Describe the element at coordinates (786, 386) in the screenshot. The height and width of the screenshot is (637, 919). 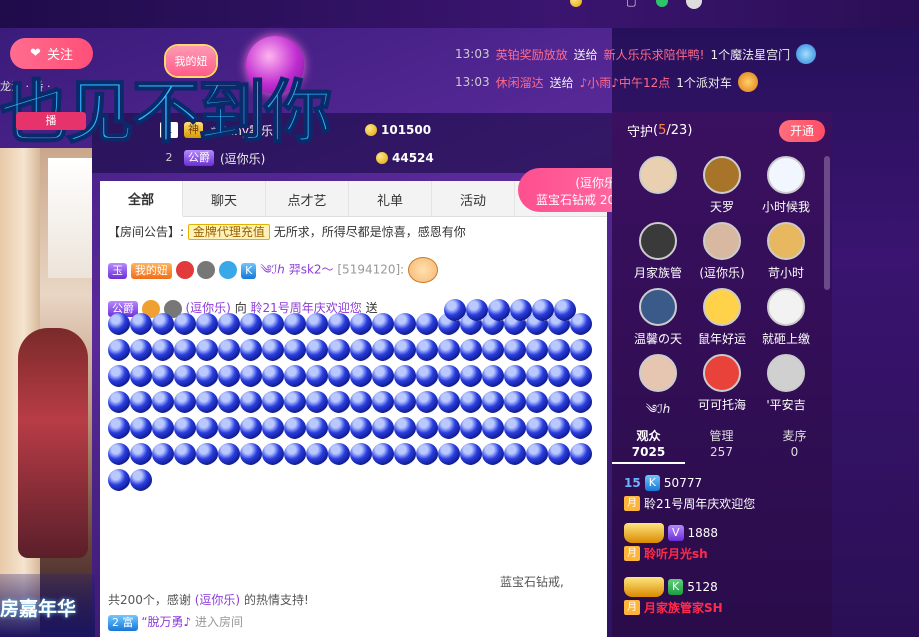
I see `guard-member: '平安吉` at that location.